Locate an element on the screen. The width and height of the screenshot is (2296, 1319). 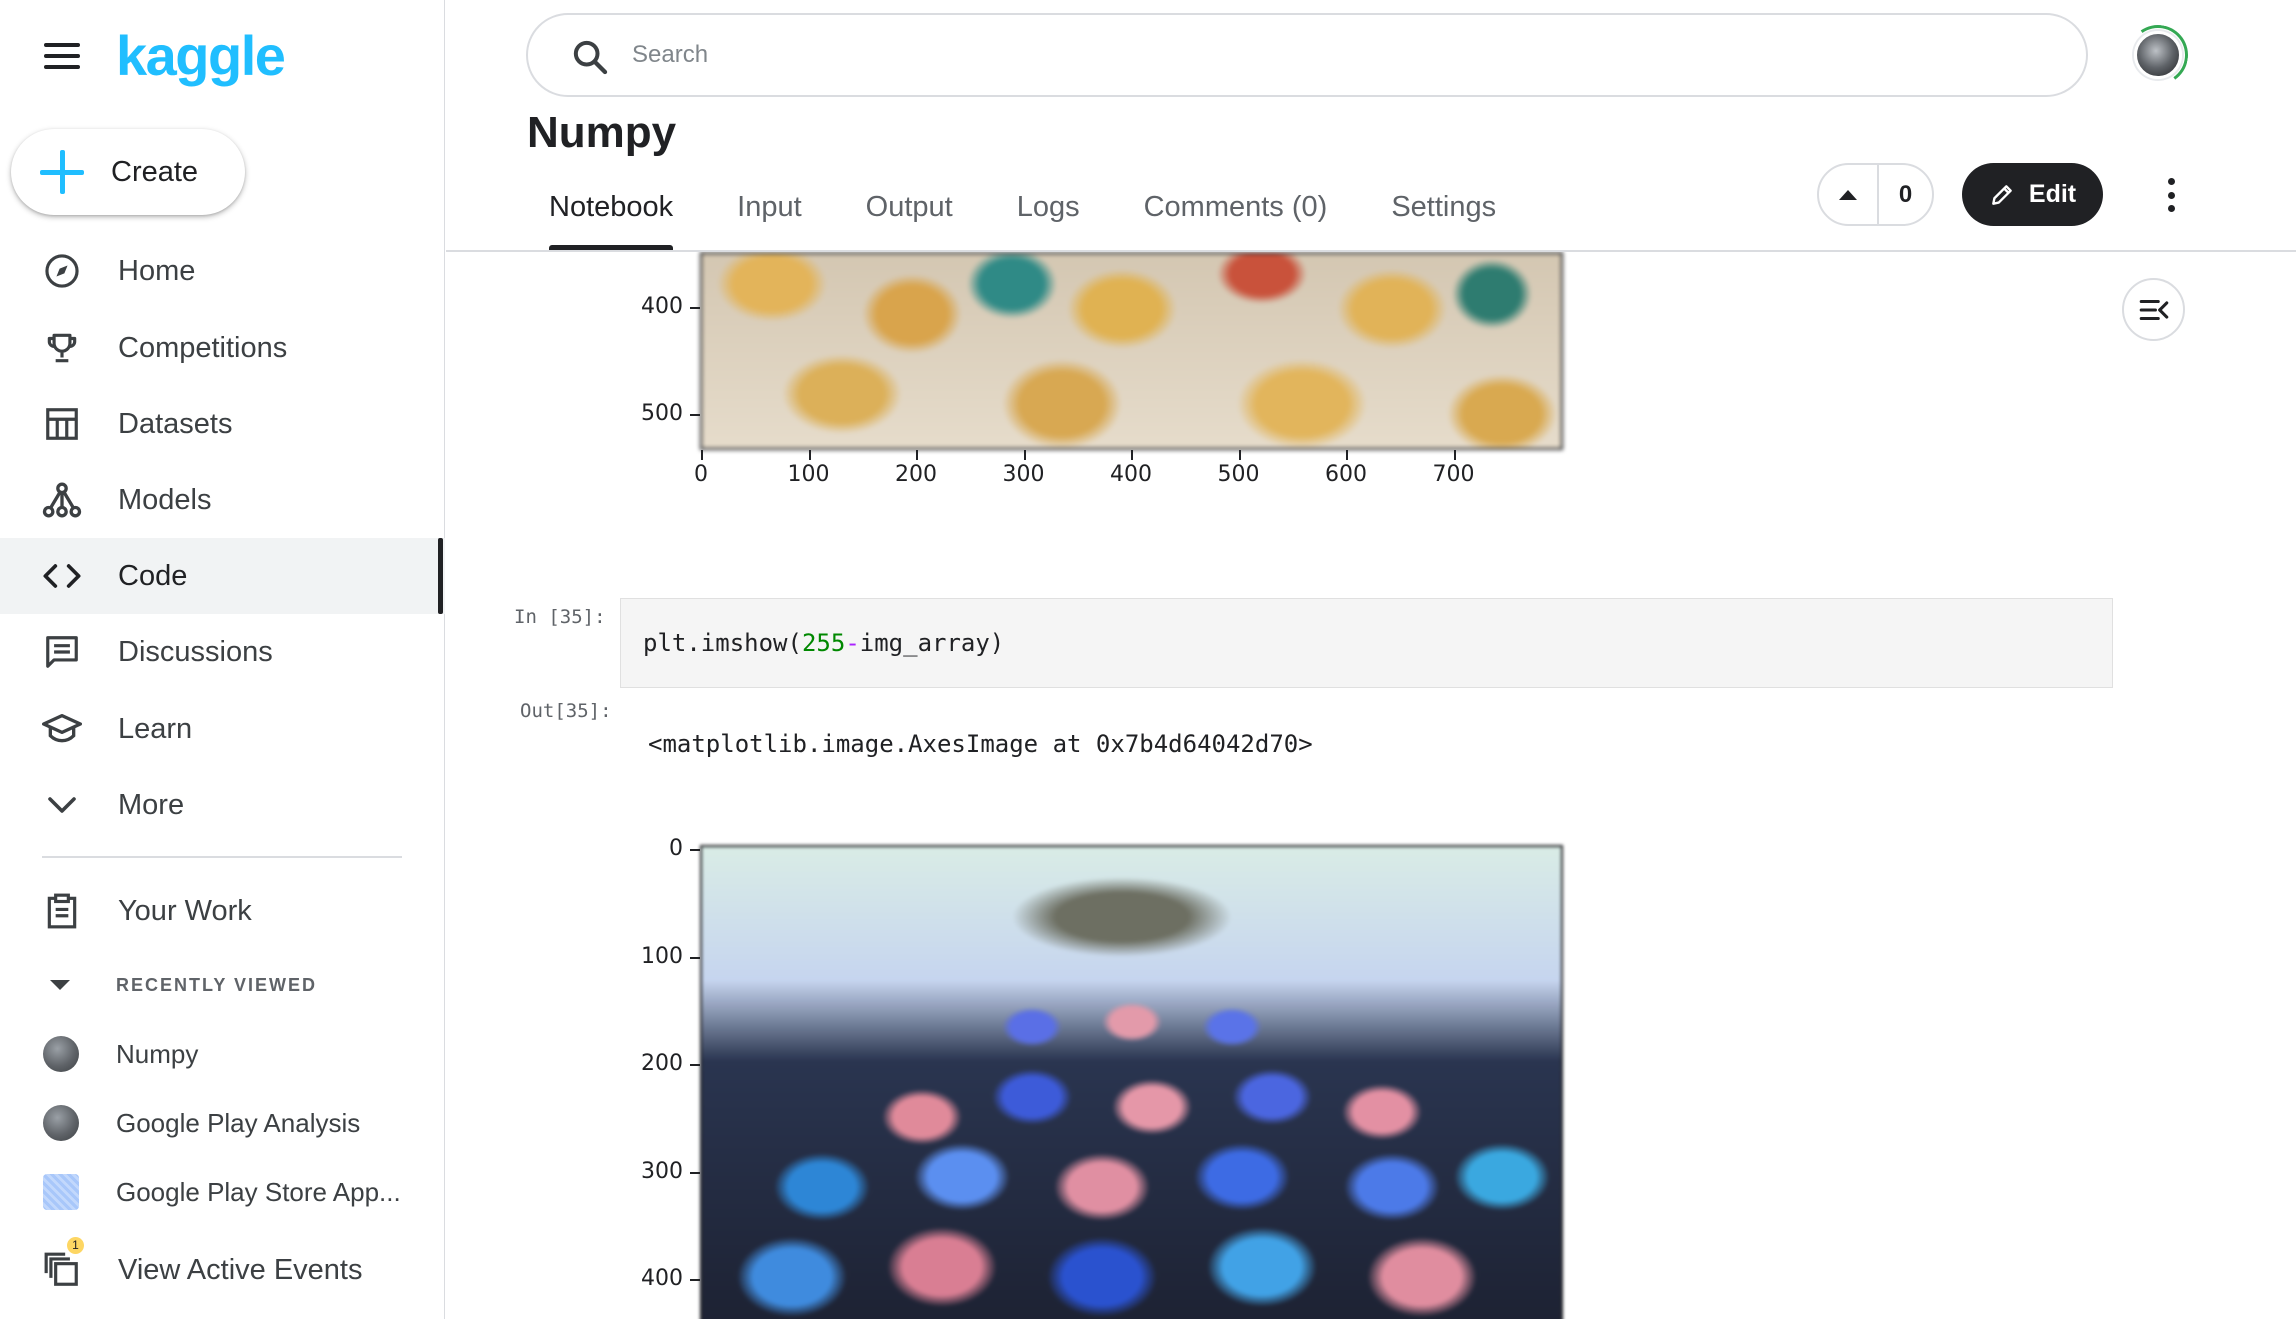
plus-icon is located at coordinates (62, 172).